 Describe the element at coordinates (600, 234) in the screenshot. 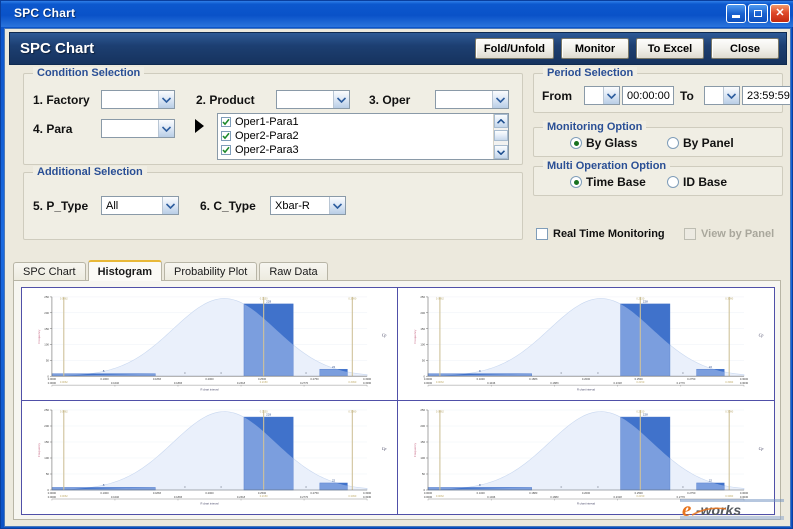

I see `real-time-monitoring-checkbox: Real Time Monitoring` at that location.